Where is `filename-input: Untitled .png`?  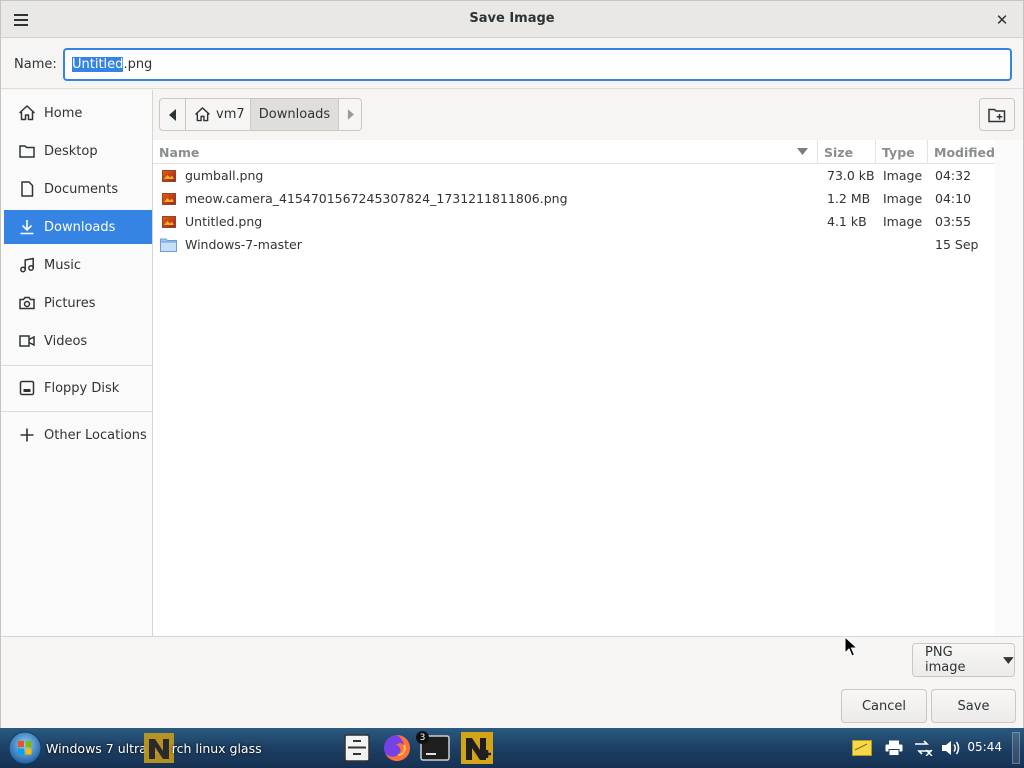
filename-input: Untitled .png is located at coordinates (537, 64).